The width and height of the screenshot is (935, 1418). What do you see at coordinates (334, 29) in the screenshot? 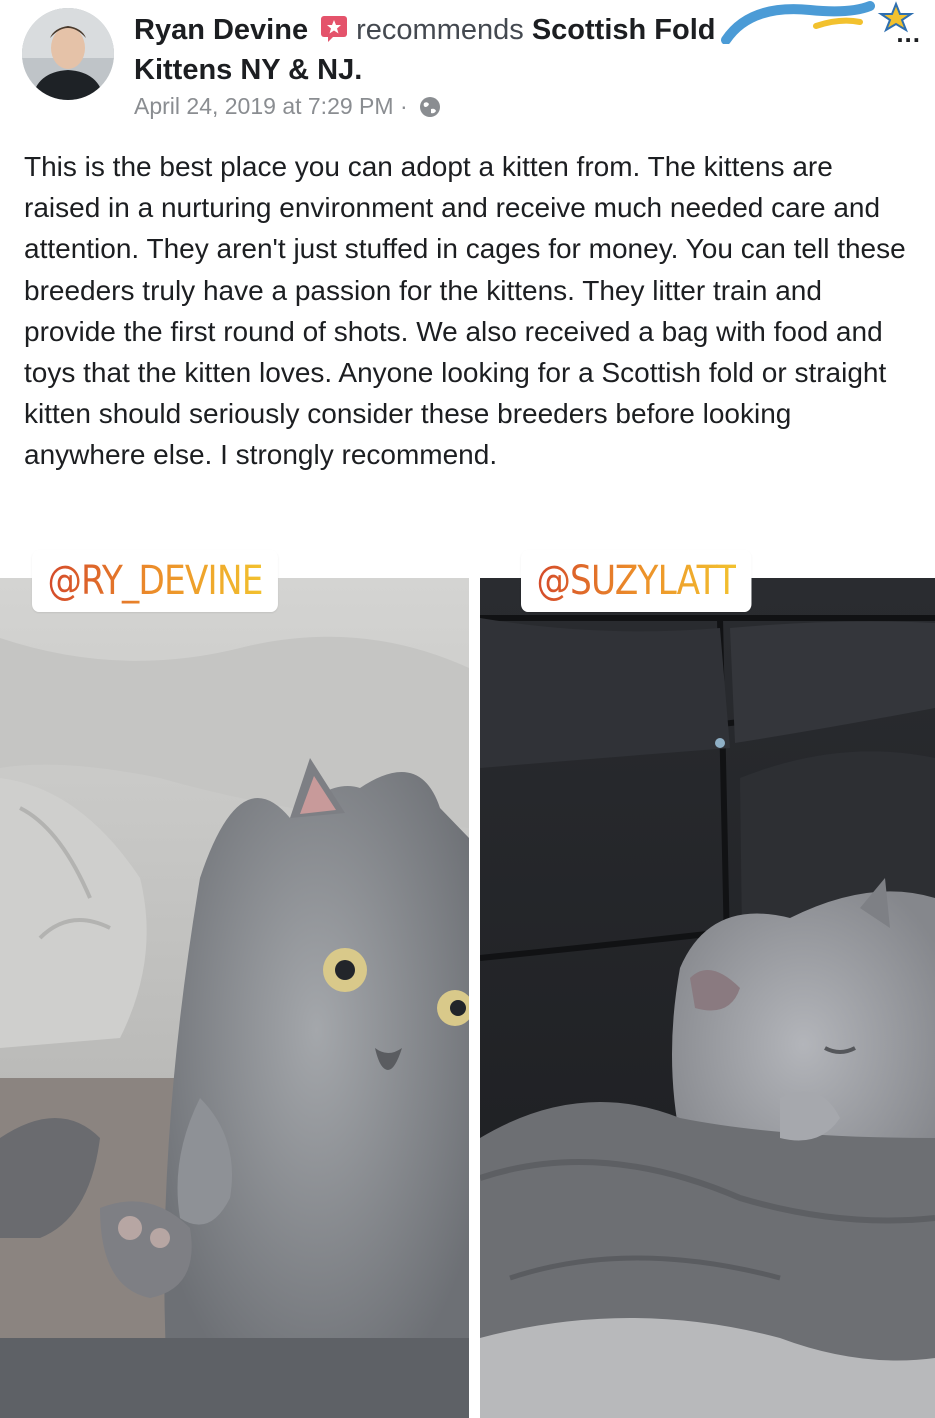
I see `recommend-star-icon` at bounding box center [334, 29].